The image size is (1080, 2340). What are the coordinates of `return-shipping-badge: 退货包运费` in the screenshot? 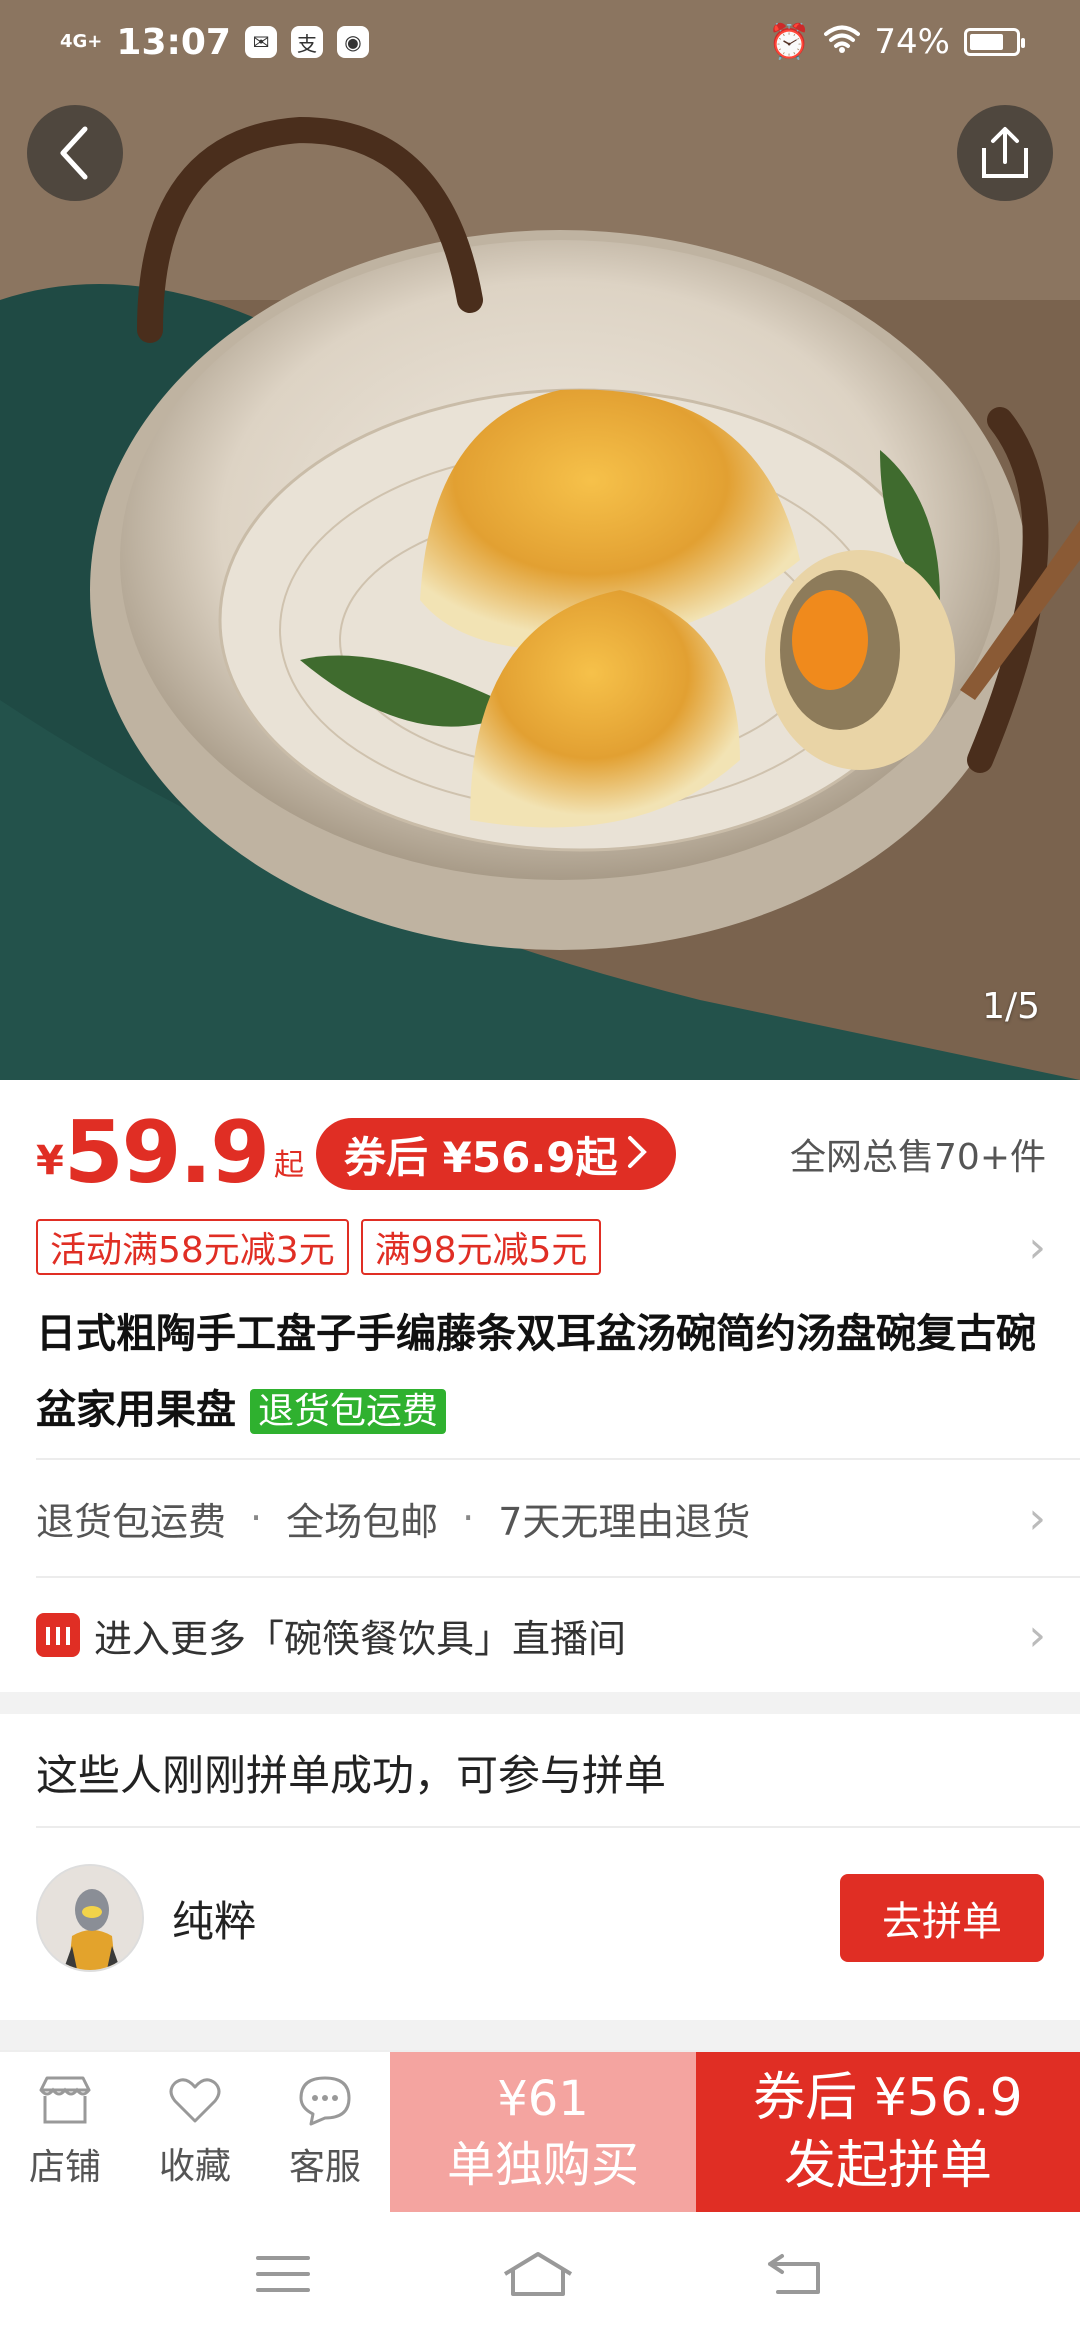 It's located at (347, 1411).